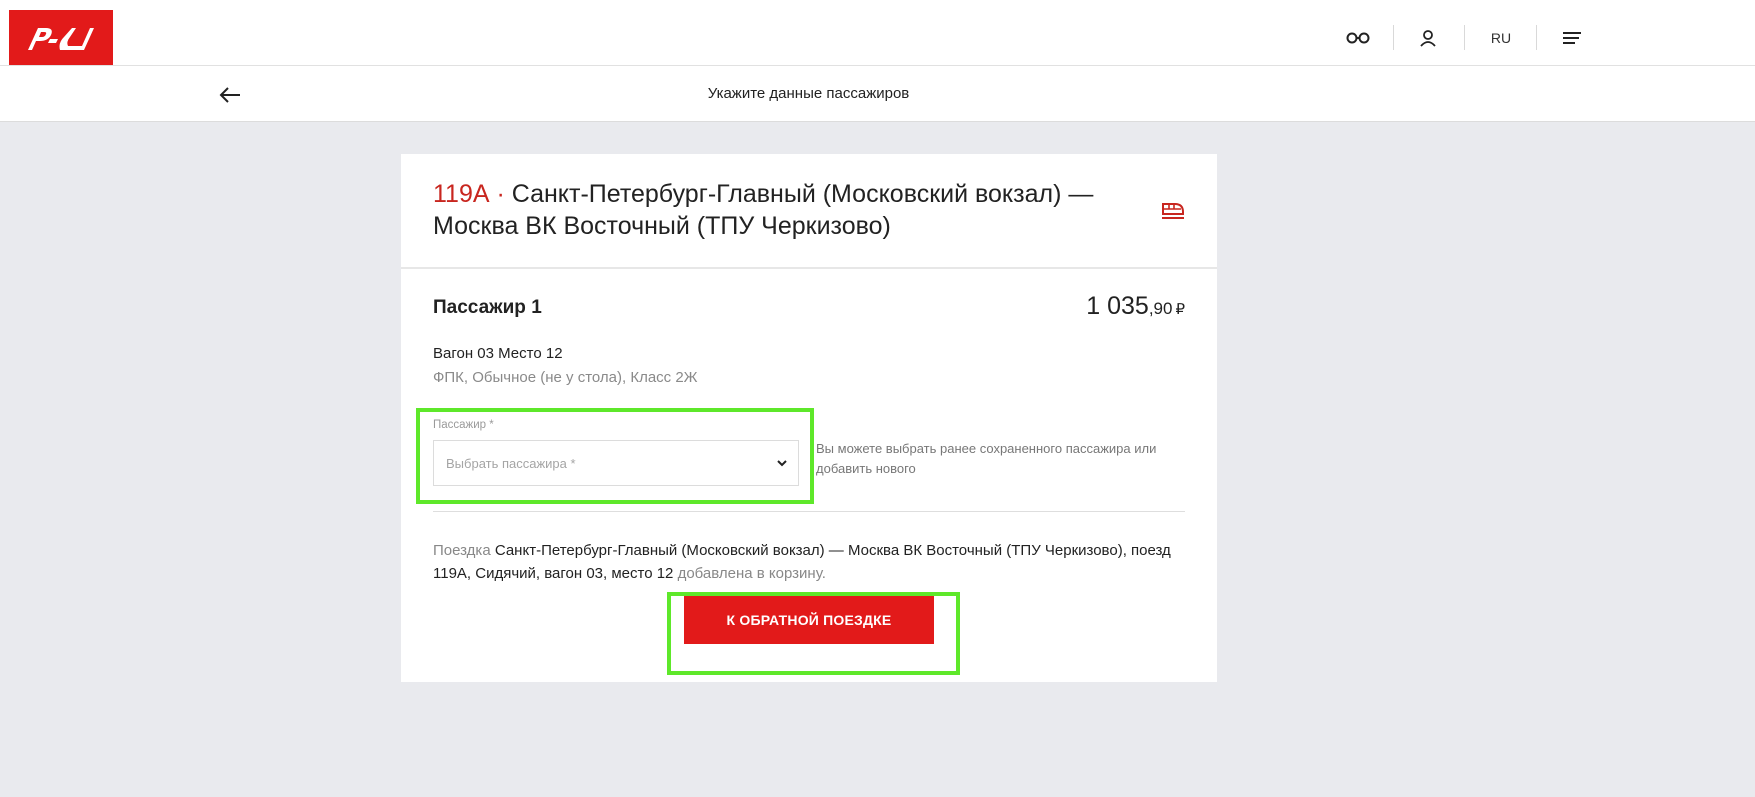 This screenshot has width=1755, height=797. I want to click on return-trip-button: К ОБРАТНОЙ ПОЕЗДКЕ, so click(809, 620).